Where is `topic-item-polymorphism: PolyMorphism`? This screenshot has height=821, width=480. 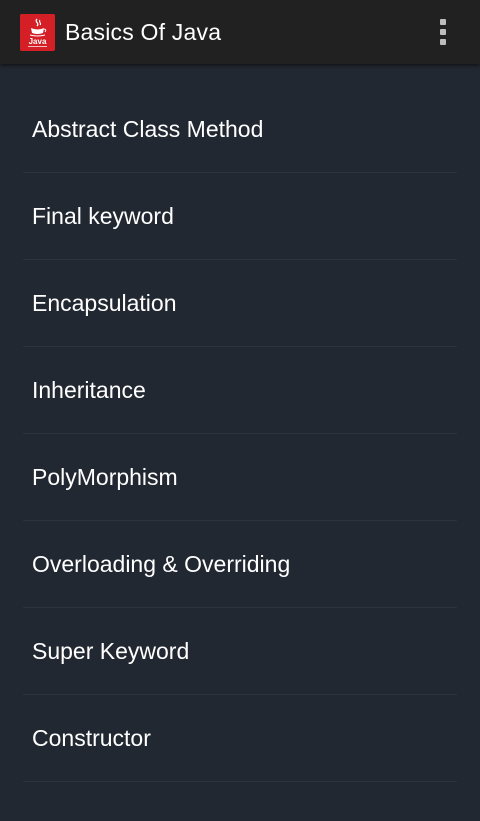 topic-item-polymorphism: PolyMorphism is located at coordinates (240, 477).